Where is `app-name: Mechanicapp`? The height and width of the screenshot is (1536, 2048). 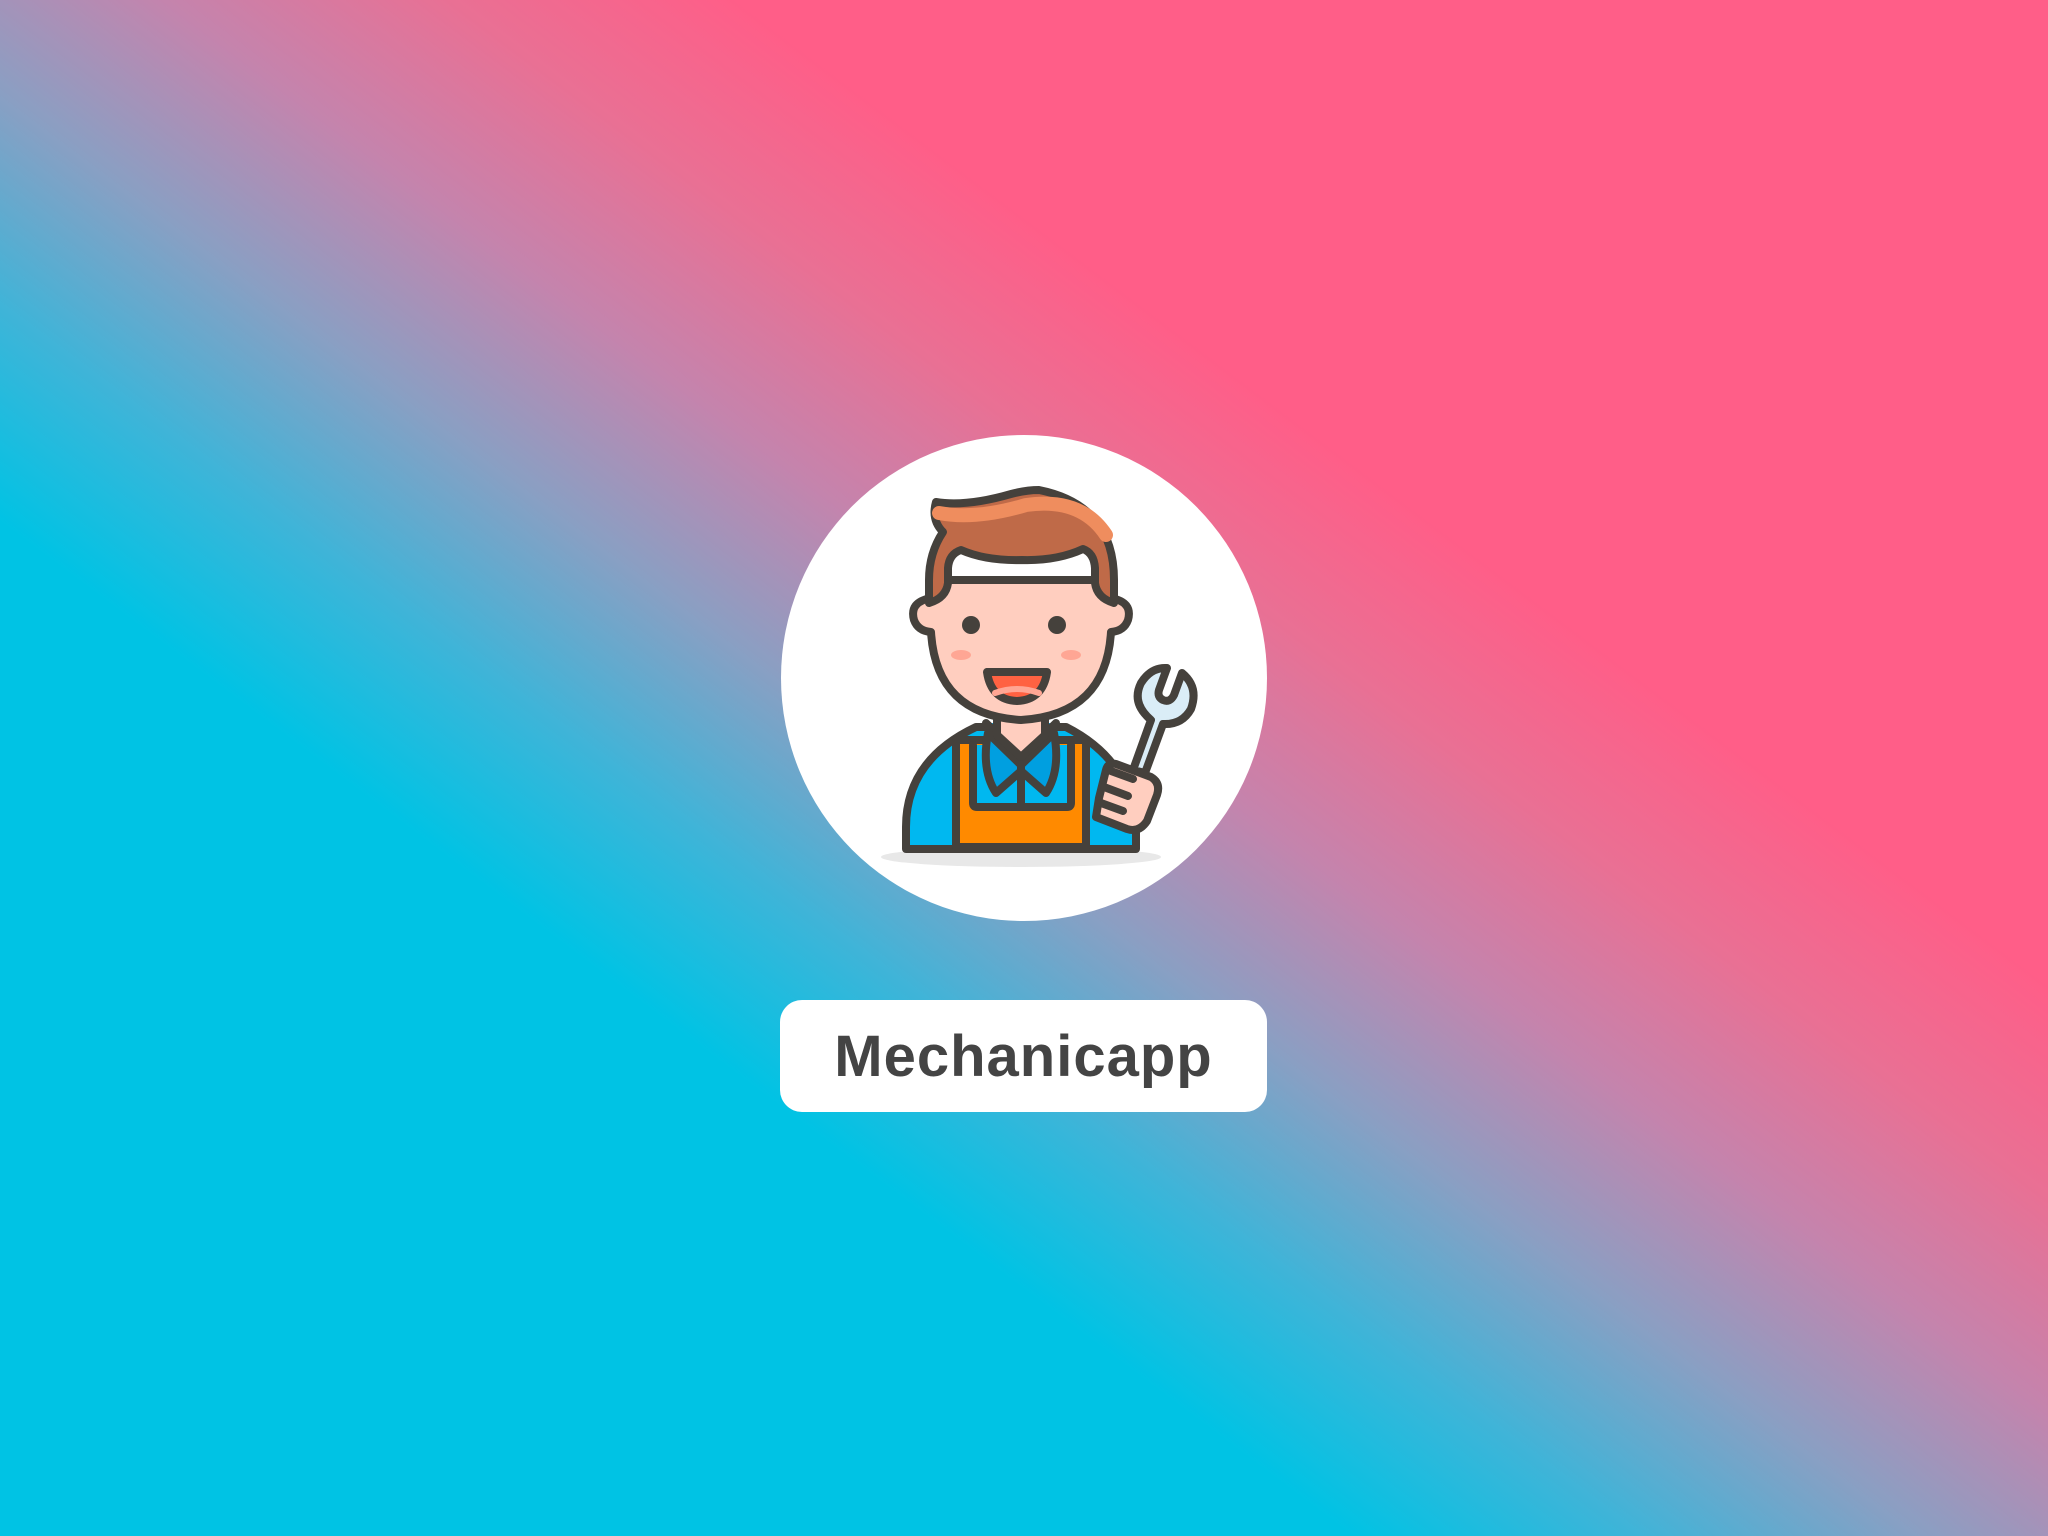
app-name: Mechanicapp is located at coordinates (1023, 1056).